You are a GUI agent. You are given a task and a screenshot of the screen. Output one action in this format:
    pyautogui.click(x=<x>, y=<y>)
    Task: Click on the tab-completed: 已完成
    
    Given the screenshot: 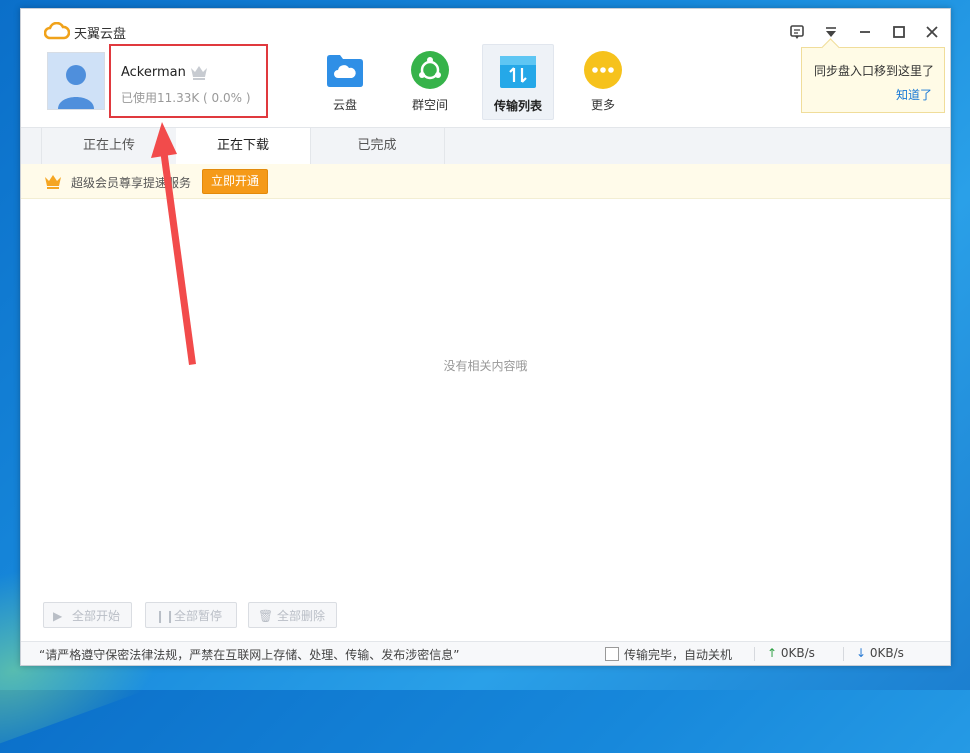 What is the action you would take?
    pyautogui.click(x=377, y=146)
    